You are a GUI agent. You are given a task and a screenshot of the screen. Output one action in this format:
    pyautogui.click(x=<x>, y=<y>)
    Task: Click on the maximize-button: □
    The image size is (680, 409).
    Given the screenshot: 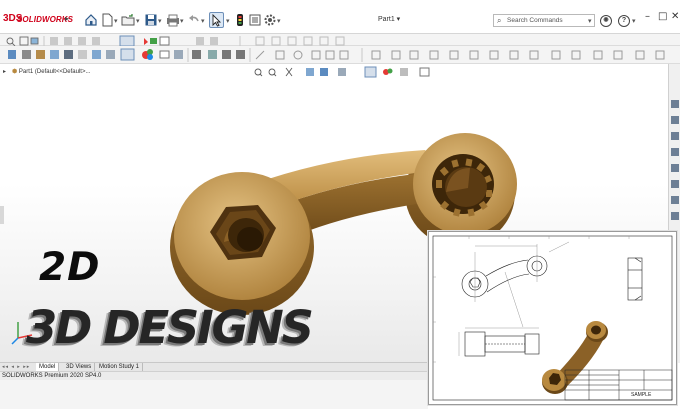 What is the action you would take?
    pyautogui.click(x=662, y=16)
    